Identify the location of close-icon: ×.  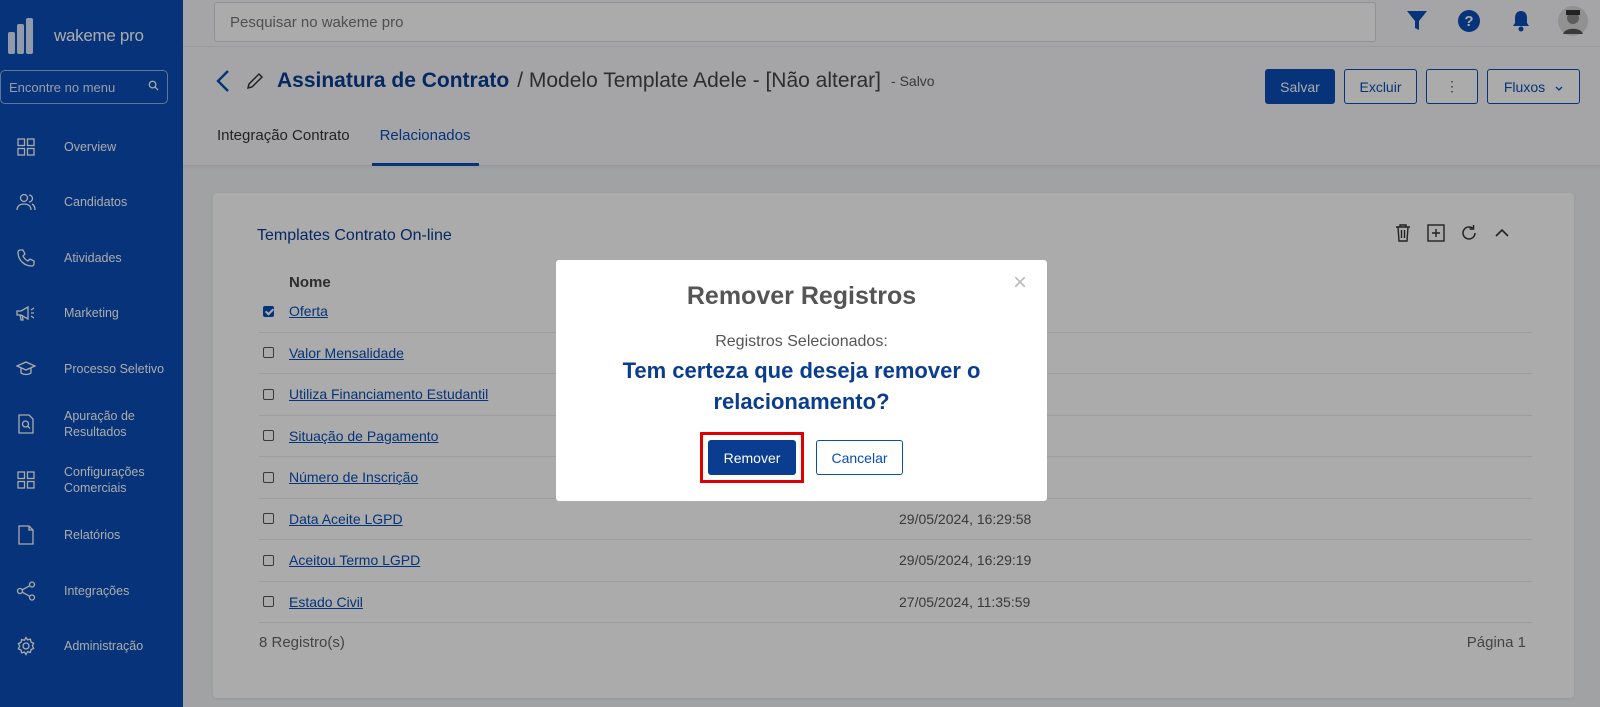
(1020, 283).